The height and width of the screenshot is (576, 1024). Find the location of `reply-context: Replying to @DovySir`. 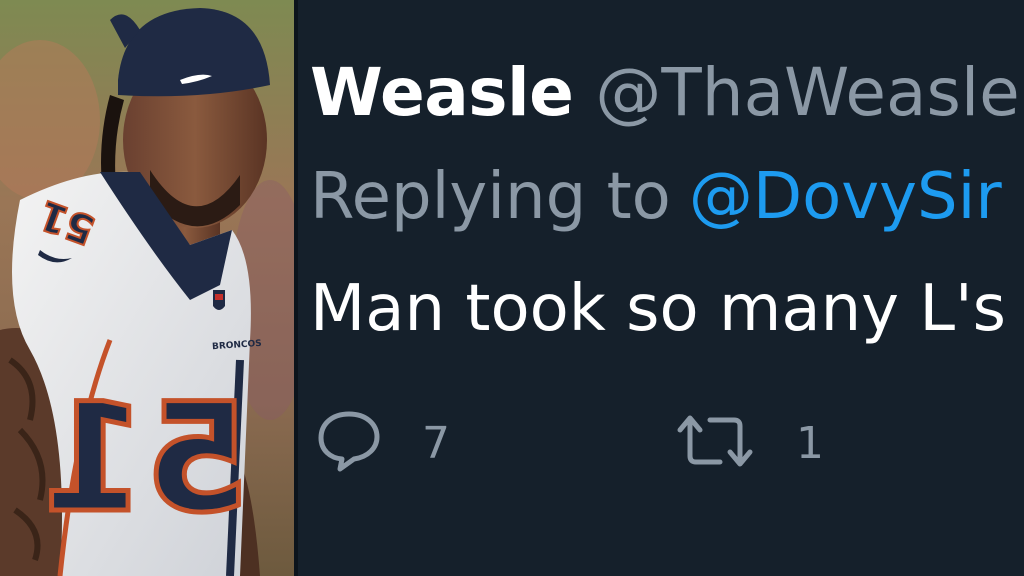

reply-context: Replying to @DovySir is located at coordinates (656, 202).